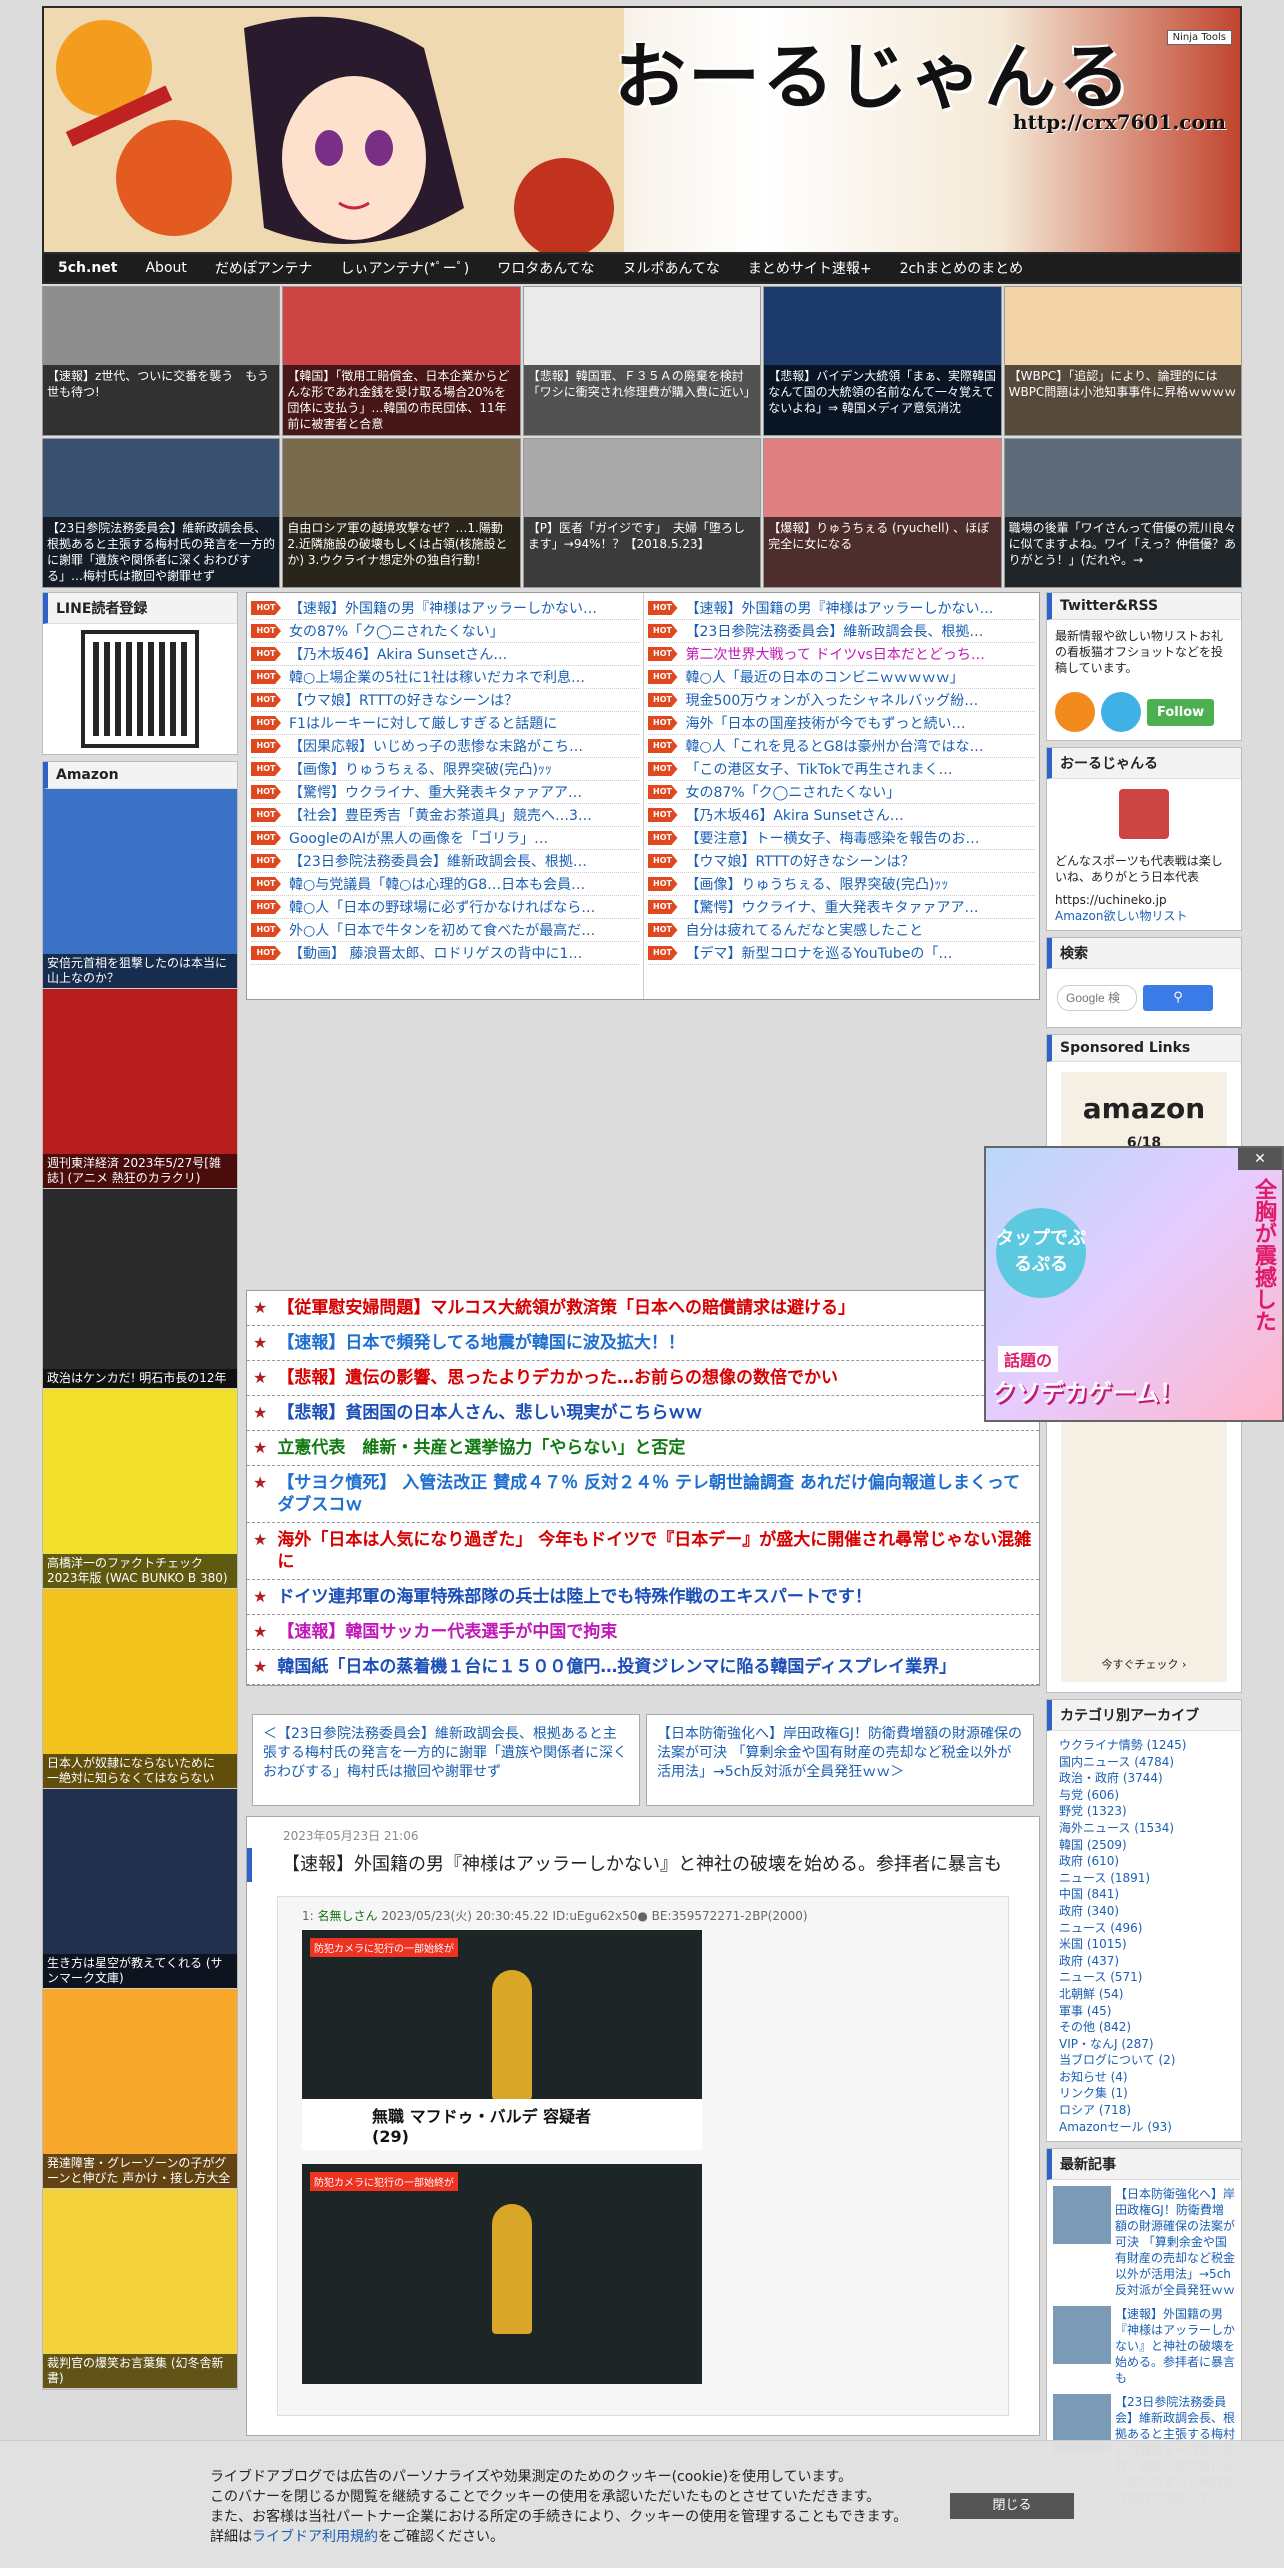 This screenshot has width=1284, height=2568. Describe the element at coordinates (1144, 1977) in the screenshot. I see `category-link: ニュース (571)` at that location.